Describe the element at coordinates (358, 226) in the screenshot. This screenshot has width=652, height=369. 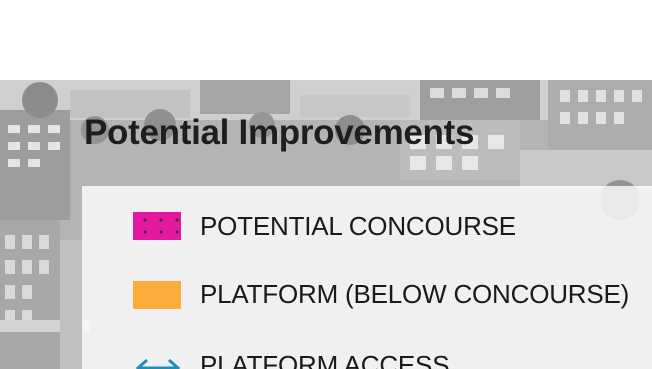
I see `legend-label: POTENTIAL CONCOURSE` at that location.